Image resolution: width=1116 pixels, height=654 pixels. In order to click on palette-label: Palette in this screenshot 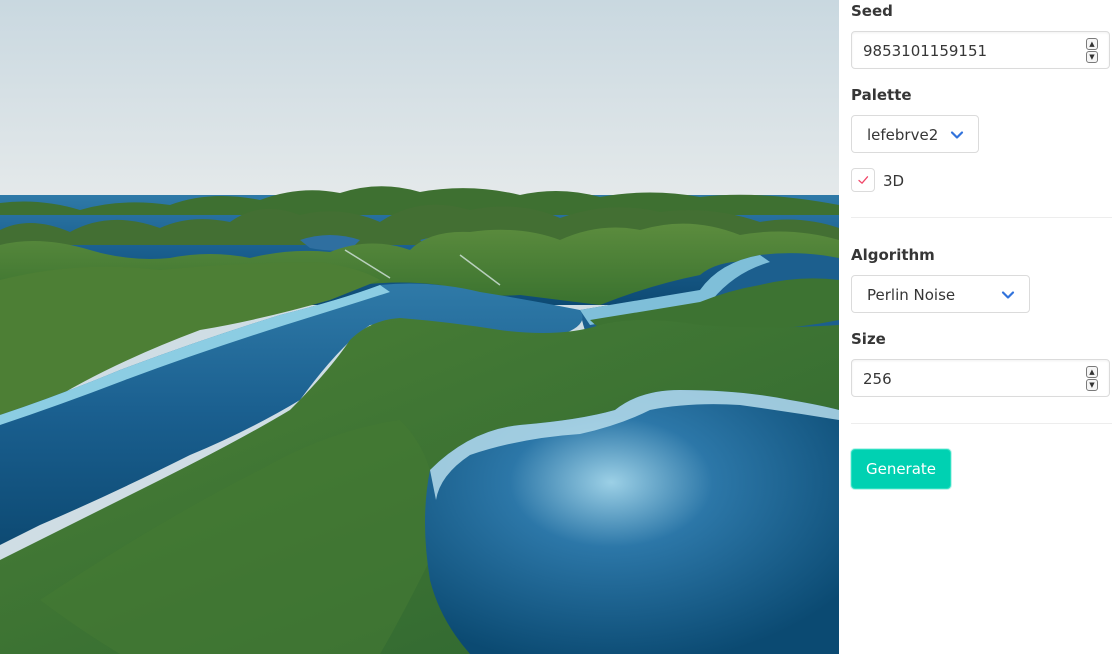, I will do `click(881, 95)`.